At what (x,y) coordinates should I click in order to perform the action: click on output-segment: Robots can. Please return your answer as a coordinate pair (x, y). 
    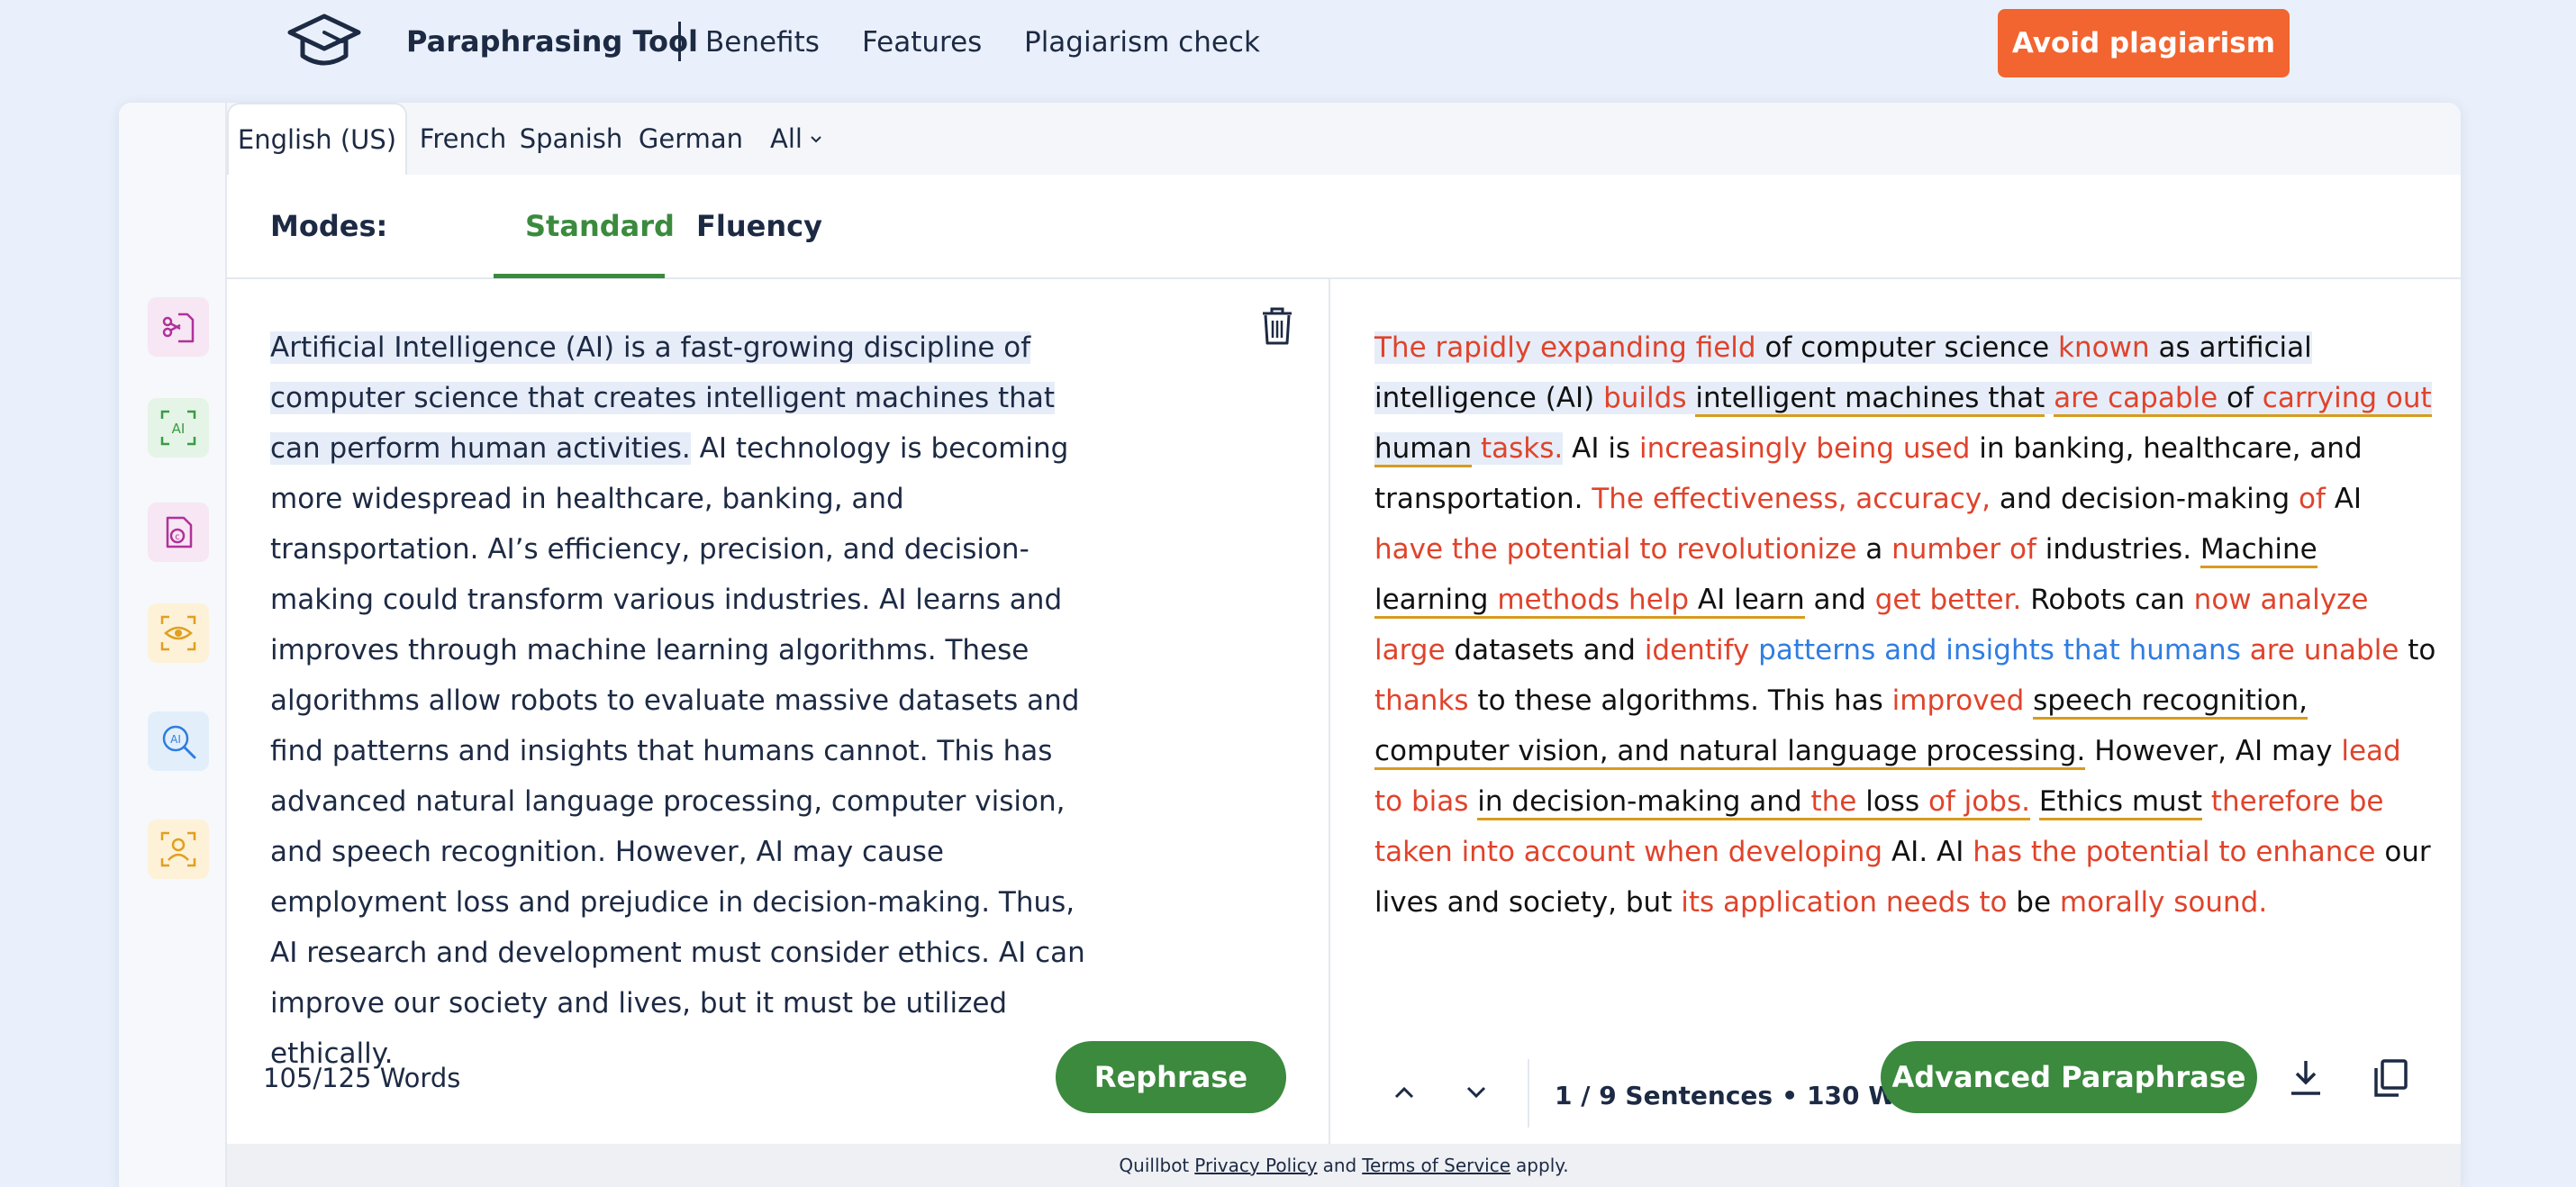
    Looking at the image, I should click on (2107, 600).